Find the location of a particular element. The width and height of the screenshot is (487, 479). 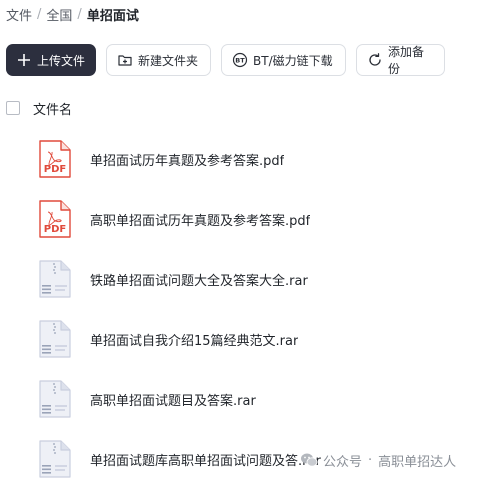

upload-button: 上传文件 is located at coordinates (51, 60).